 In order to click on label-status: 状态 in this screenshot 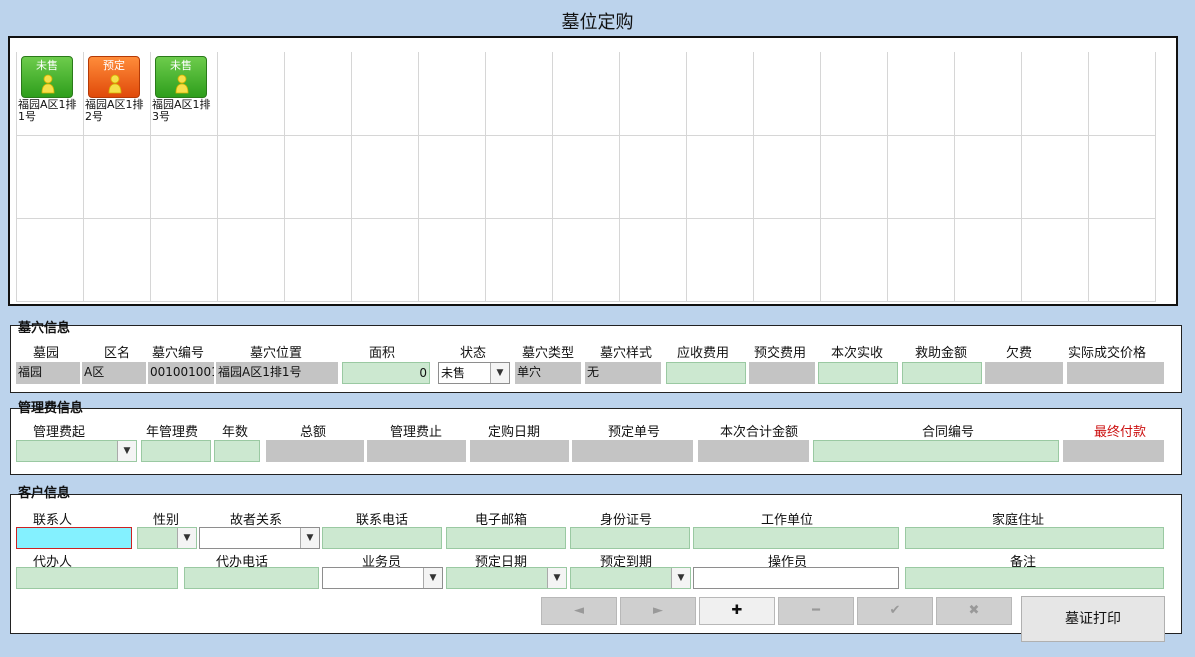, I will do `click(473, 353)`.